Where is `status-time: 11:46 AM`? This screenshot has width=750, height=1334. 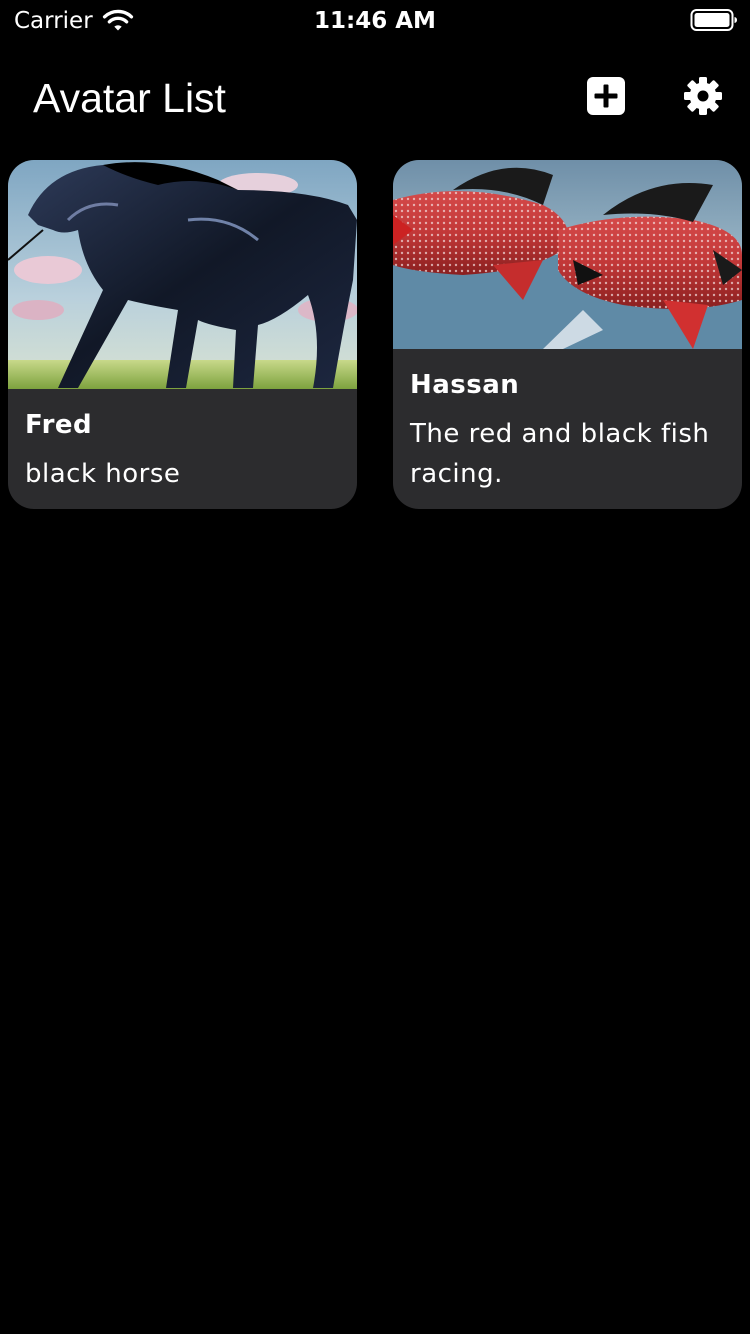 status-time: 11:46 AM is located at coordinates (375, 21).